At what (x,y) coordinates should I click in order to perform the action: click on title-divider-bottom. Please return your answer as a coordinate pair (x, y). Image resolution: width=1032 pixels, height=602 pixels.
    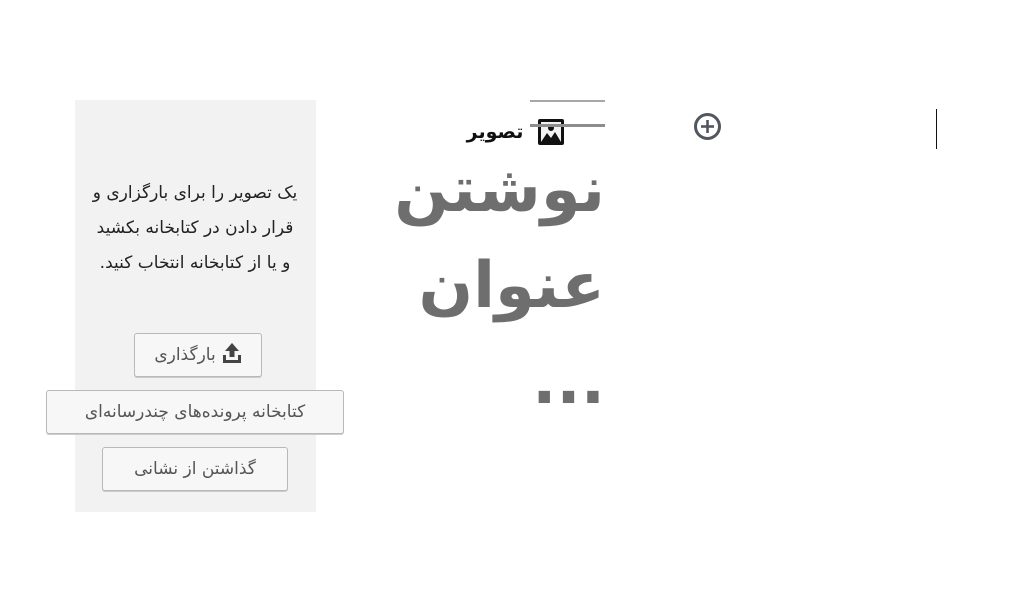
    Looking at the image, I should click on (567, 125).